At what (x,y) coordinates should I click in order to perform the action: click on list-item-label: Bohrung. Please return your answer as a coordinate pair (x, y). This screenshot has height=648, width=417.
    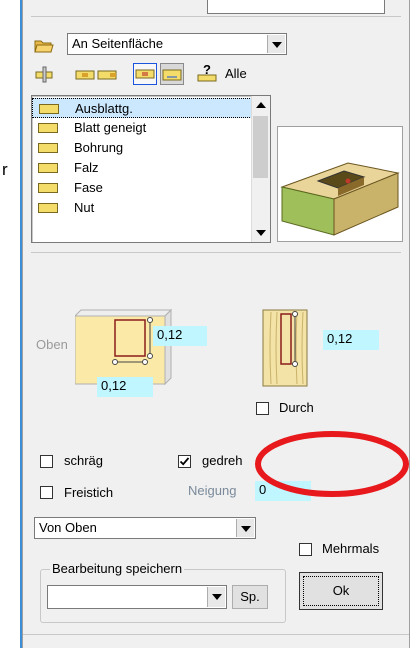
    Looking at the image, I should click on (99, 147).